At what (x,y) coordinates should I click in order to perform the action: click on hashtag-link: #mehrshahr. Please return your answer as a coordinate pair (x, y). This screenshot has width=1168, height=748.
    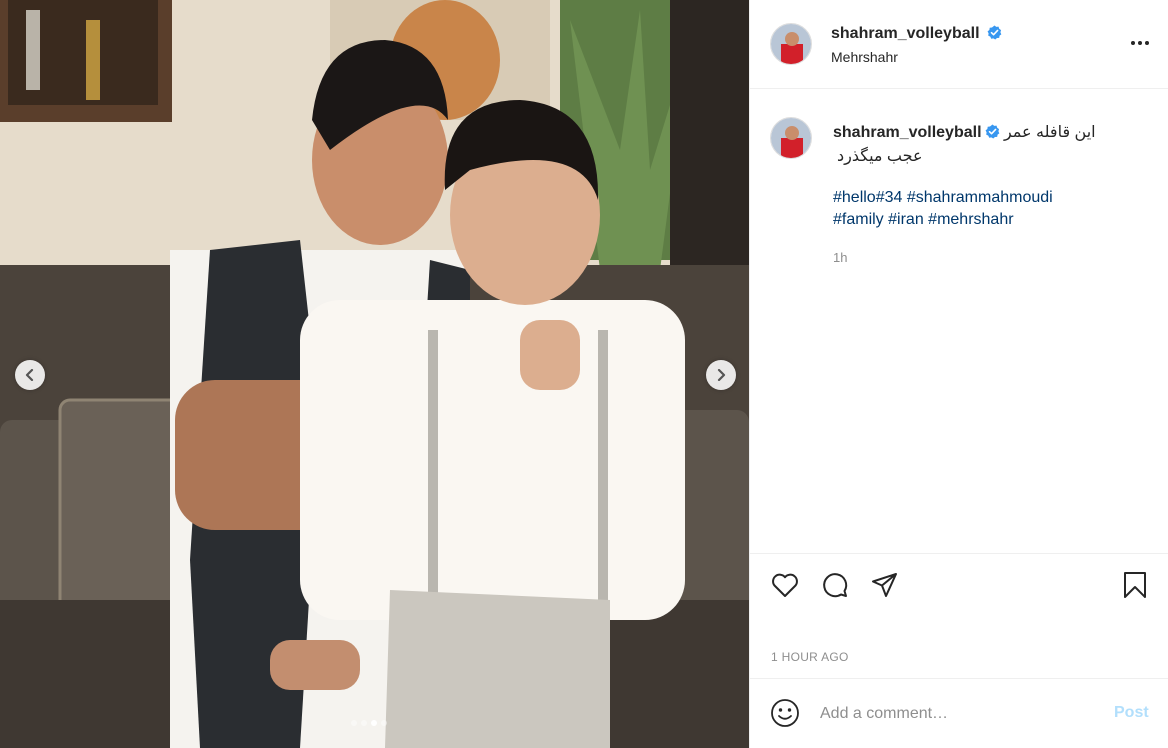
    Looking at the image, I should click on (968, 219).